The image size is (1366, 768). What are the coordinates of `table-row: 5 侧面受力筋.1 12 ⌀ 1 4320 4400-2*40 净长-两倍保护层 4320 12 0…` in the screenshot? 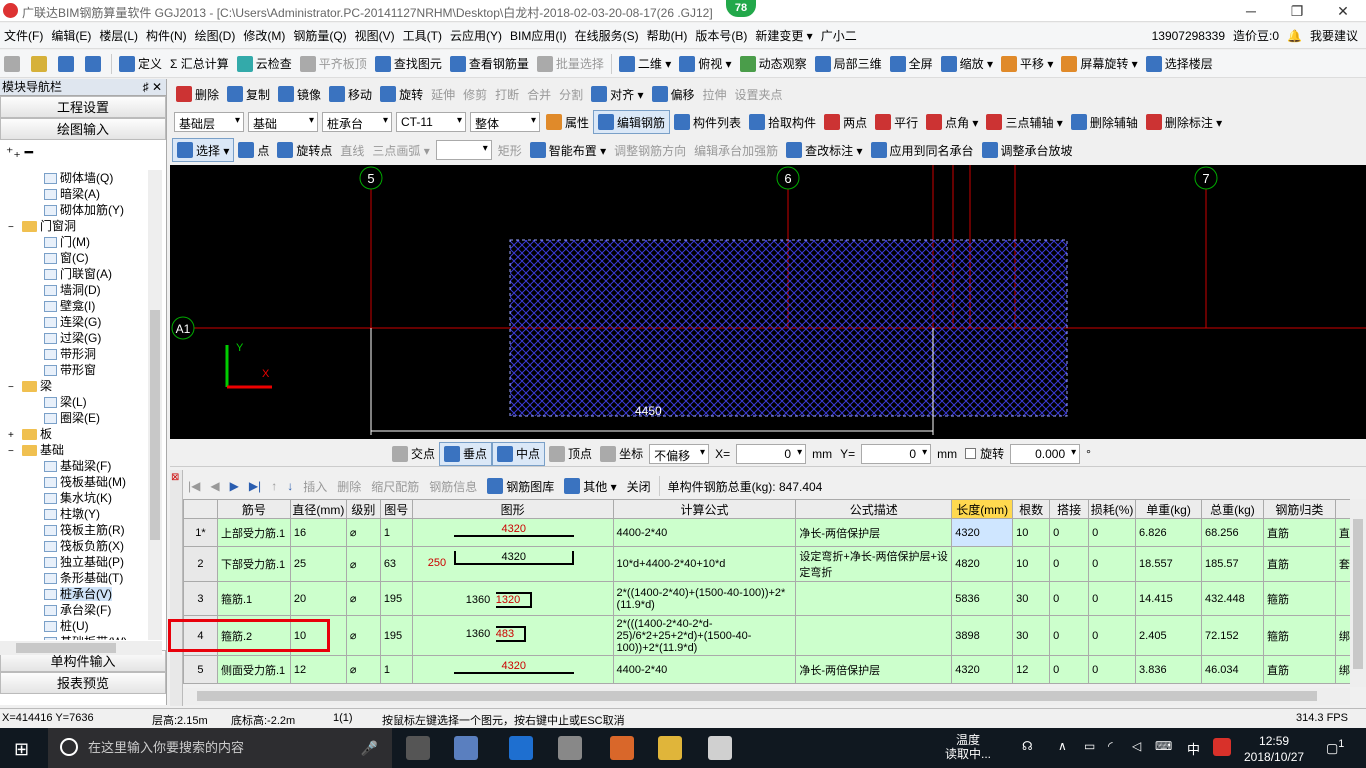 It's located at (774, 669).